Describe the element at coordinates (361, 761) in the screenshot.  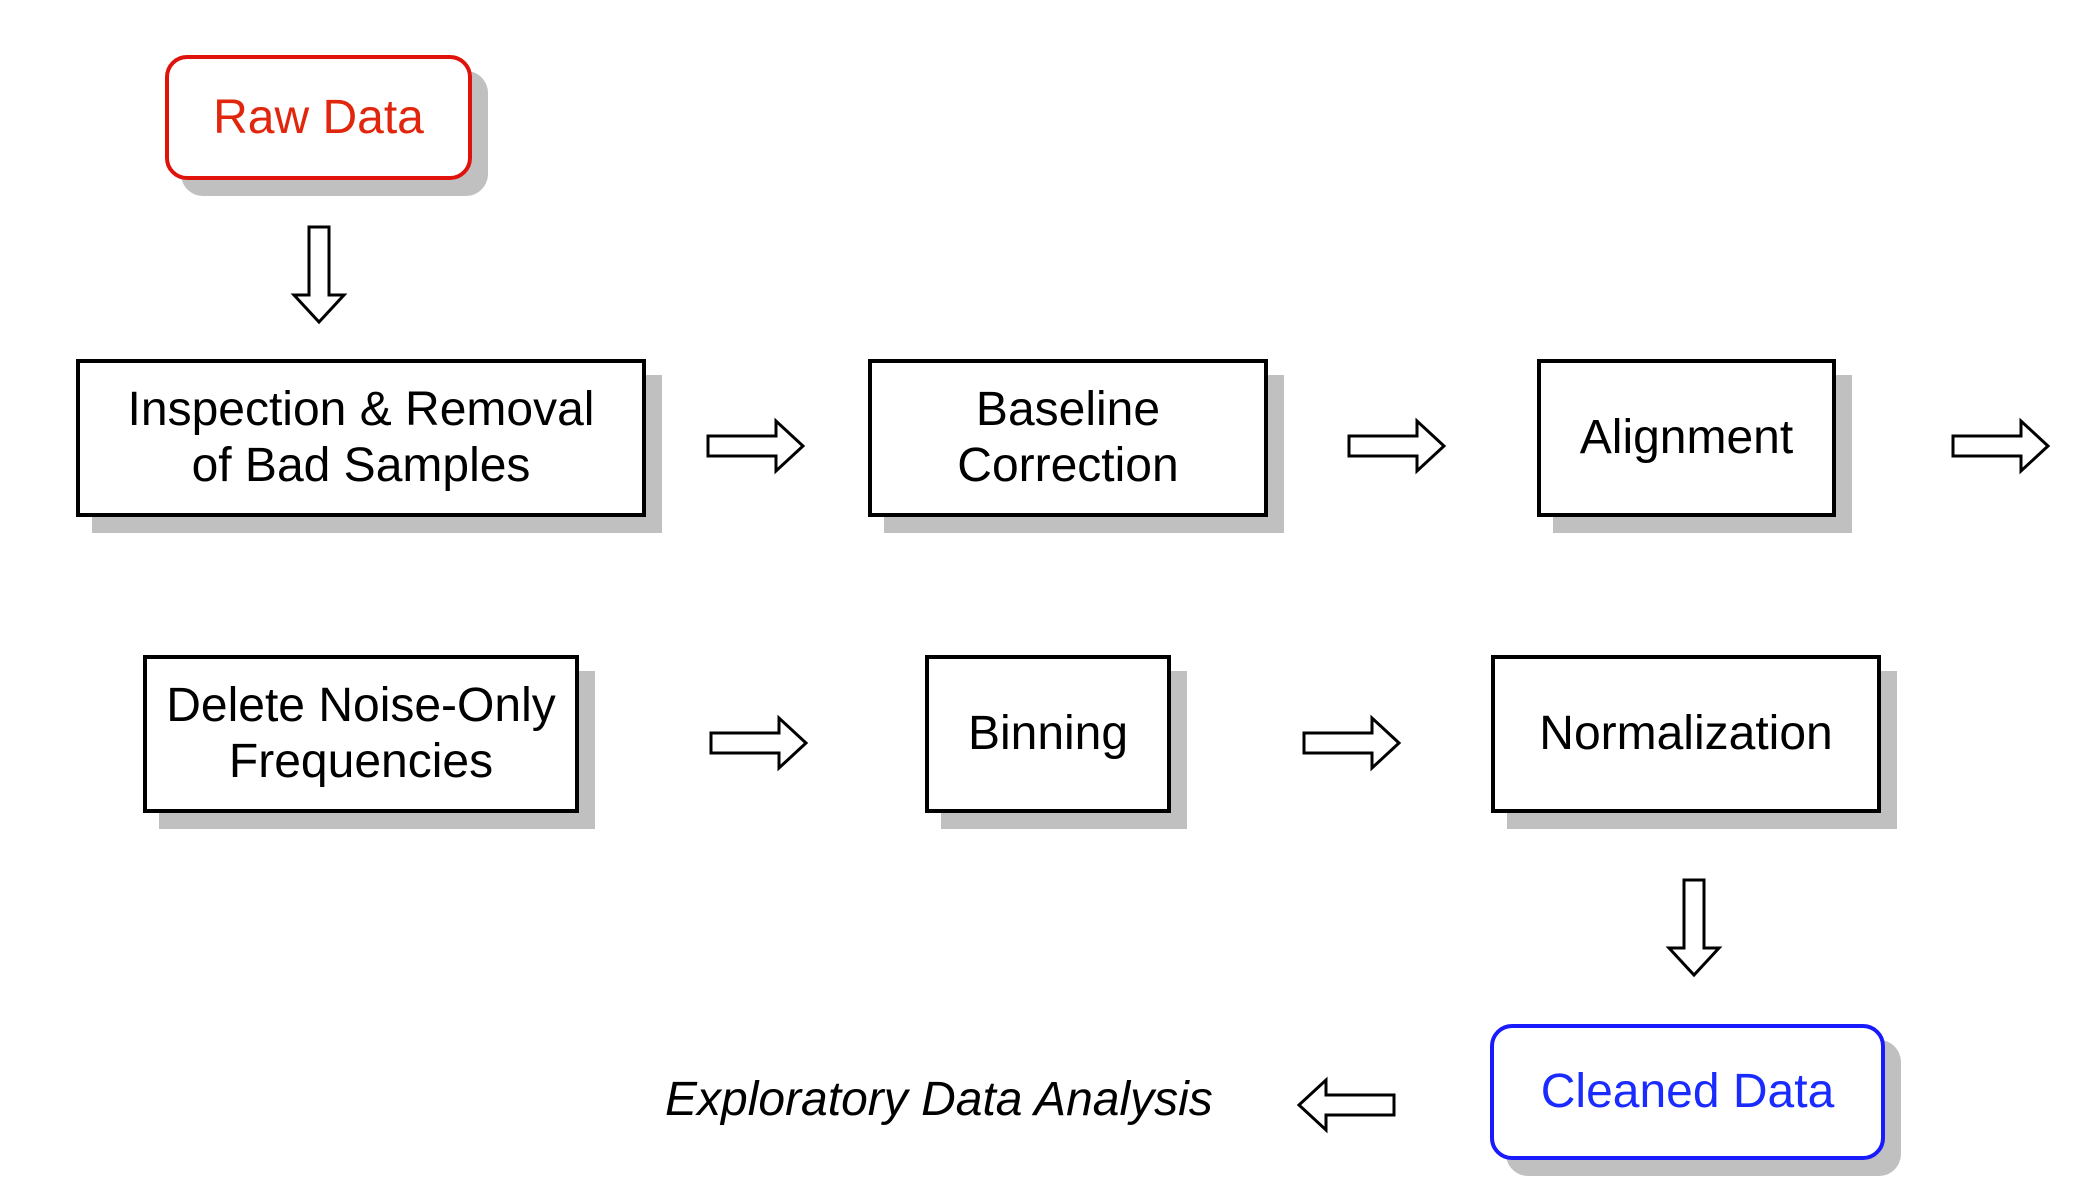
I see `delete-label-line2: Frequencies` at that location.